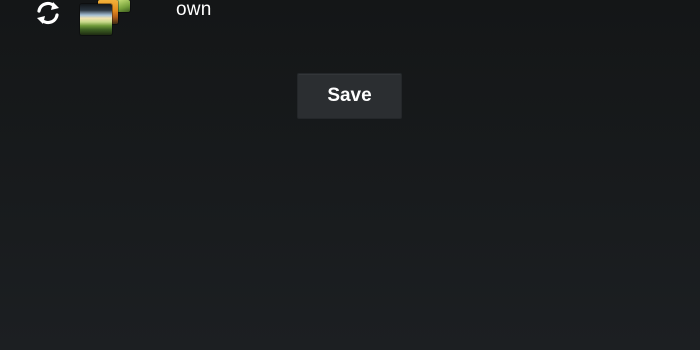 The width and height of the screenshot is (700, 350). I want to click on wallpaper-option-row: own, so click(350, 20).